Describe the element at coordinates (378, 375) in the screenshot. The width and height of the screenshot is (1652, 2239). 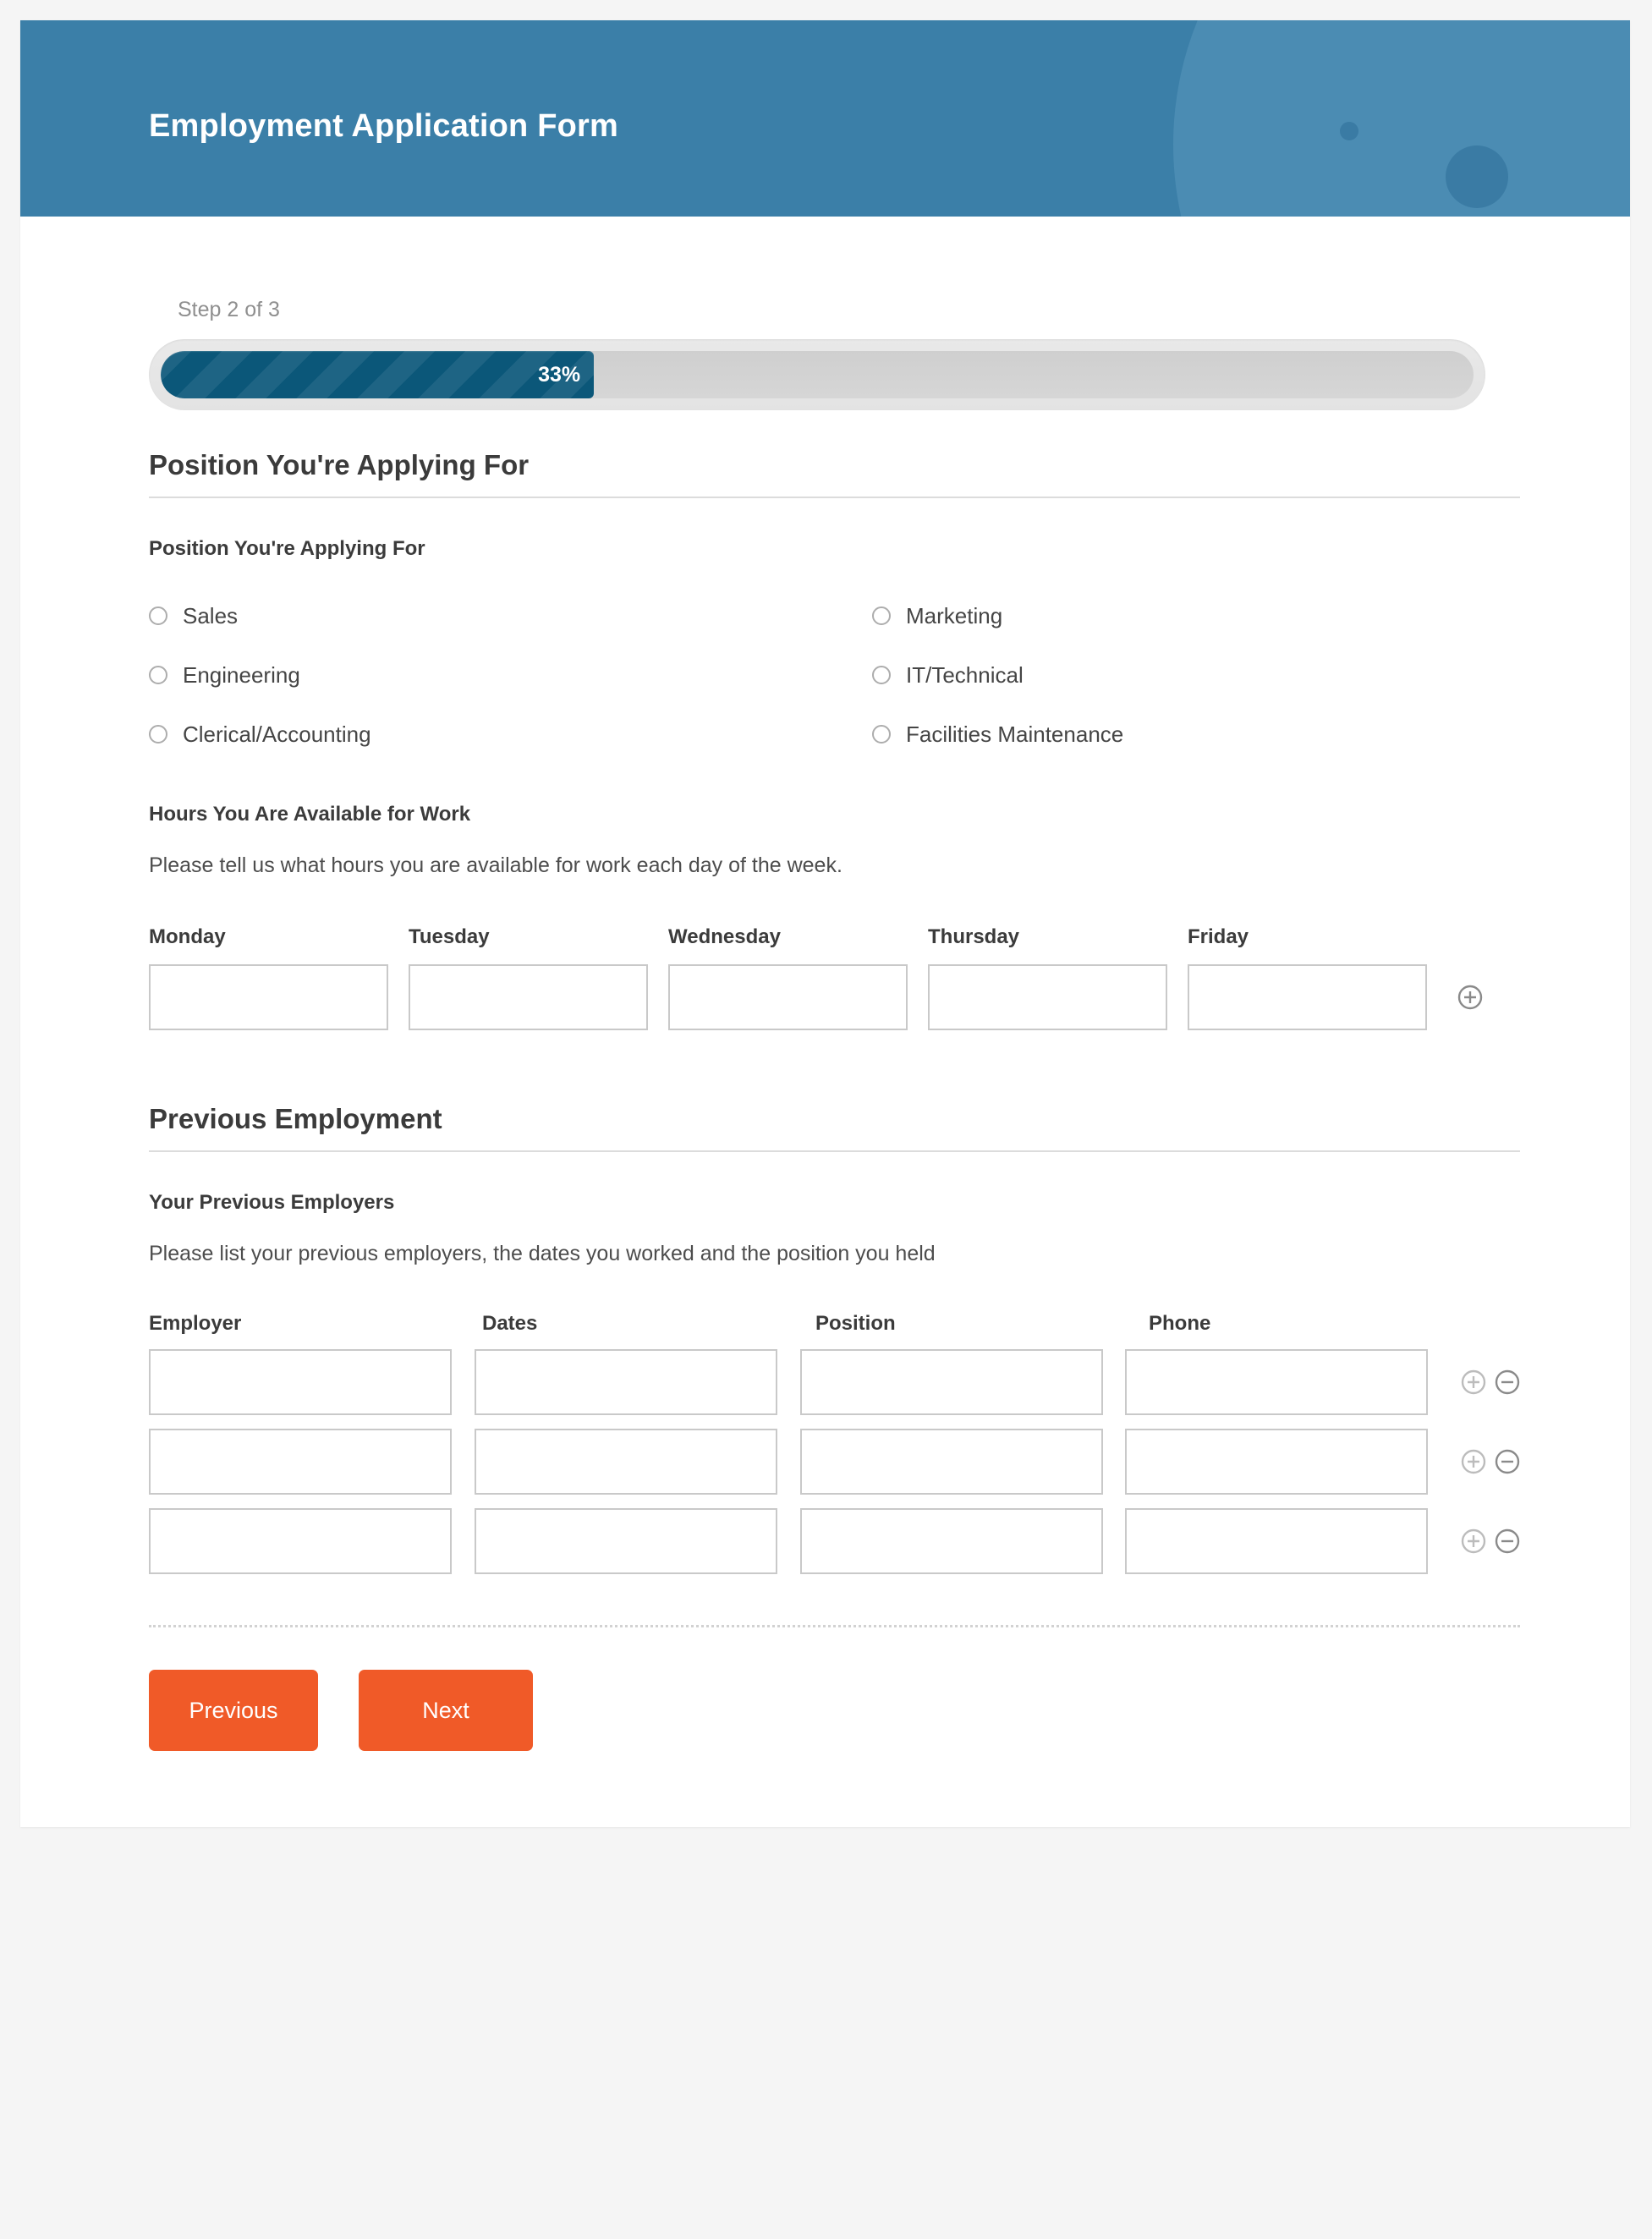
I see `progress-fill: 33%` at that location.